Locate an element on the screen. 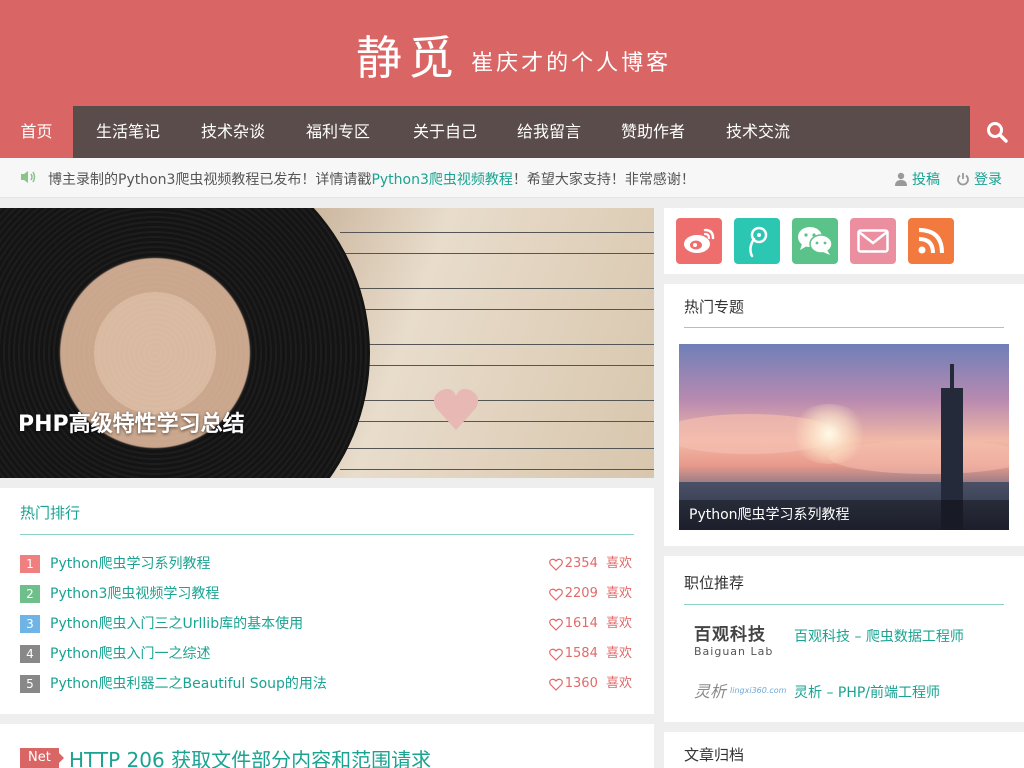  likes-count: 2209 is located at coordinates (581, 593).